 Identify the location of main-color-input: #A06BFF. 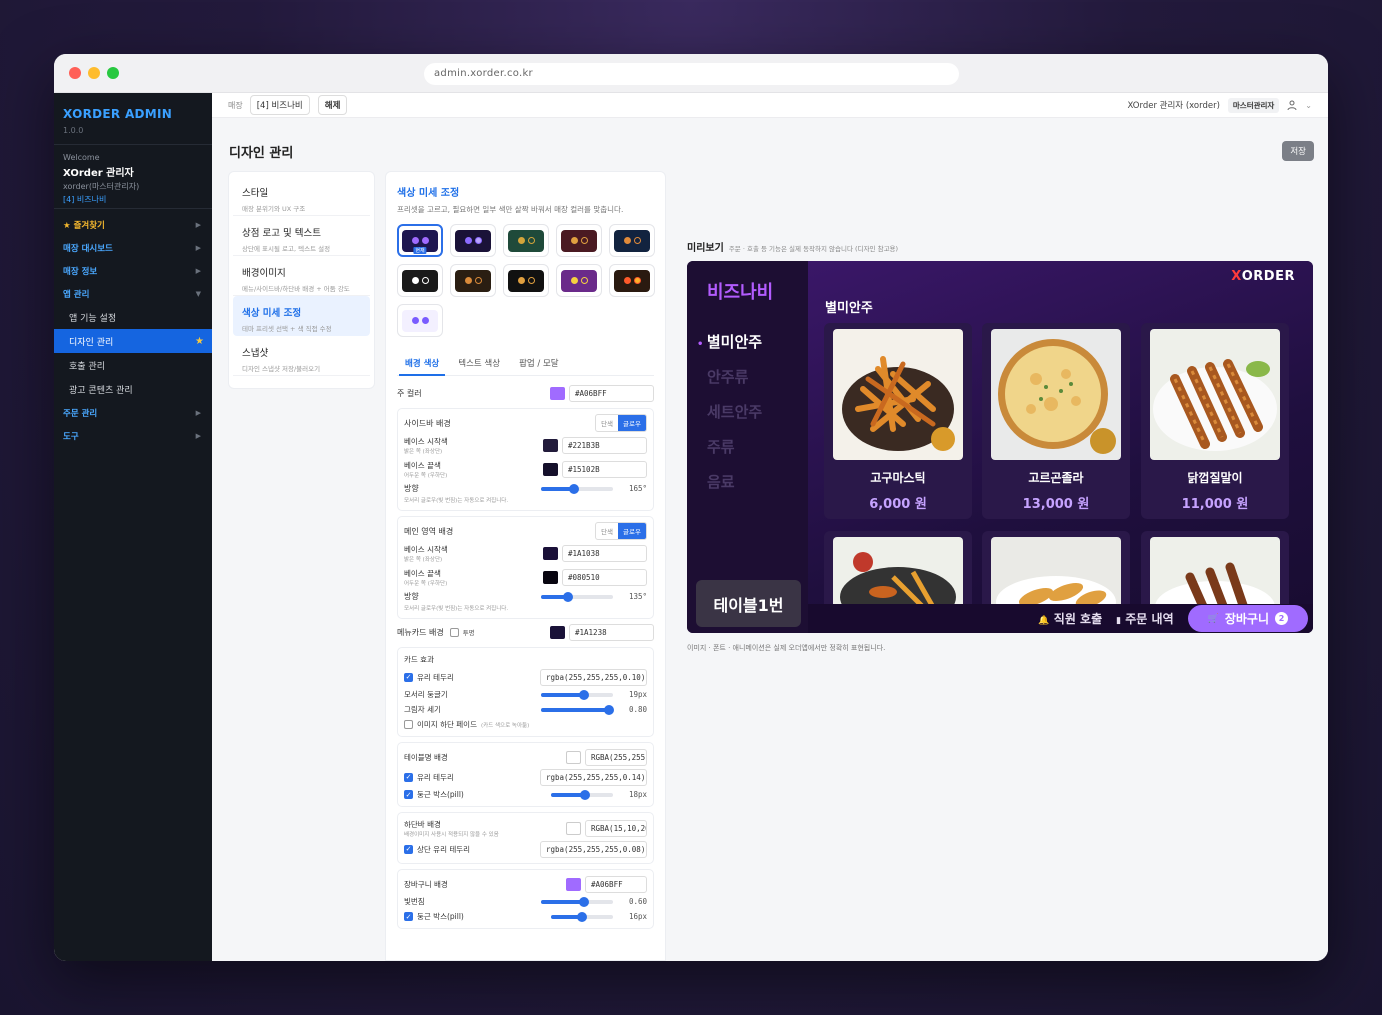
(611, 393).